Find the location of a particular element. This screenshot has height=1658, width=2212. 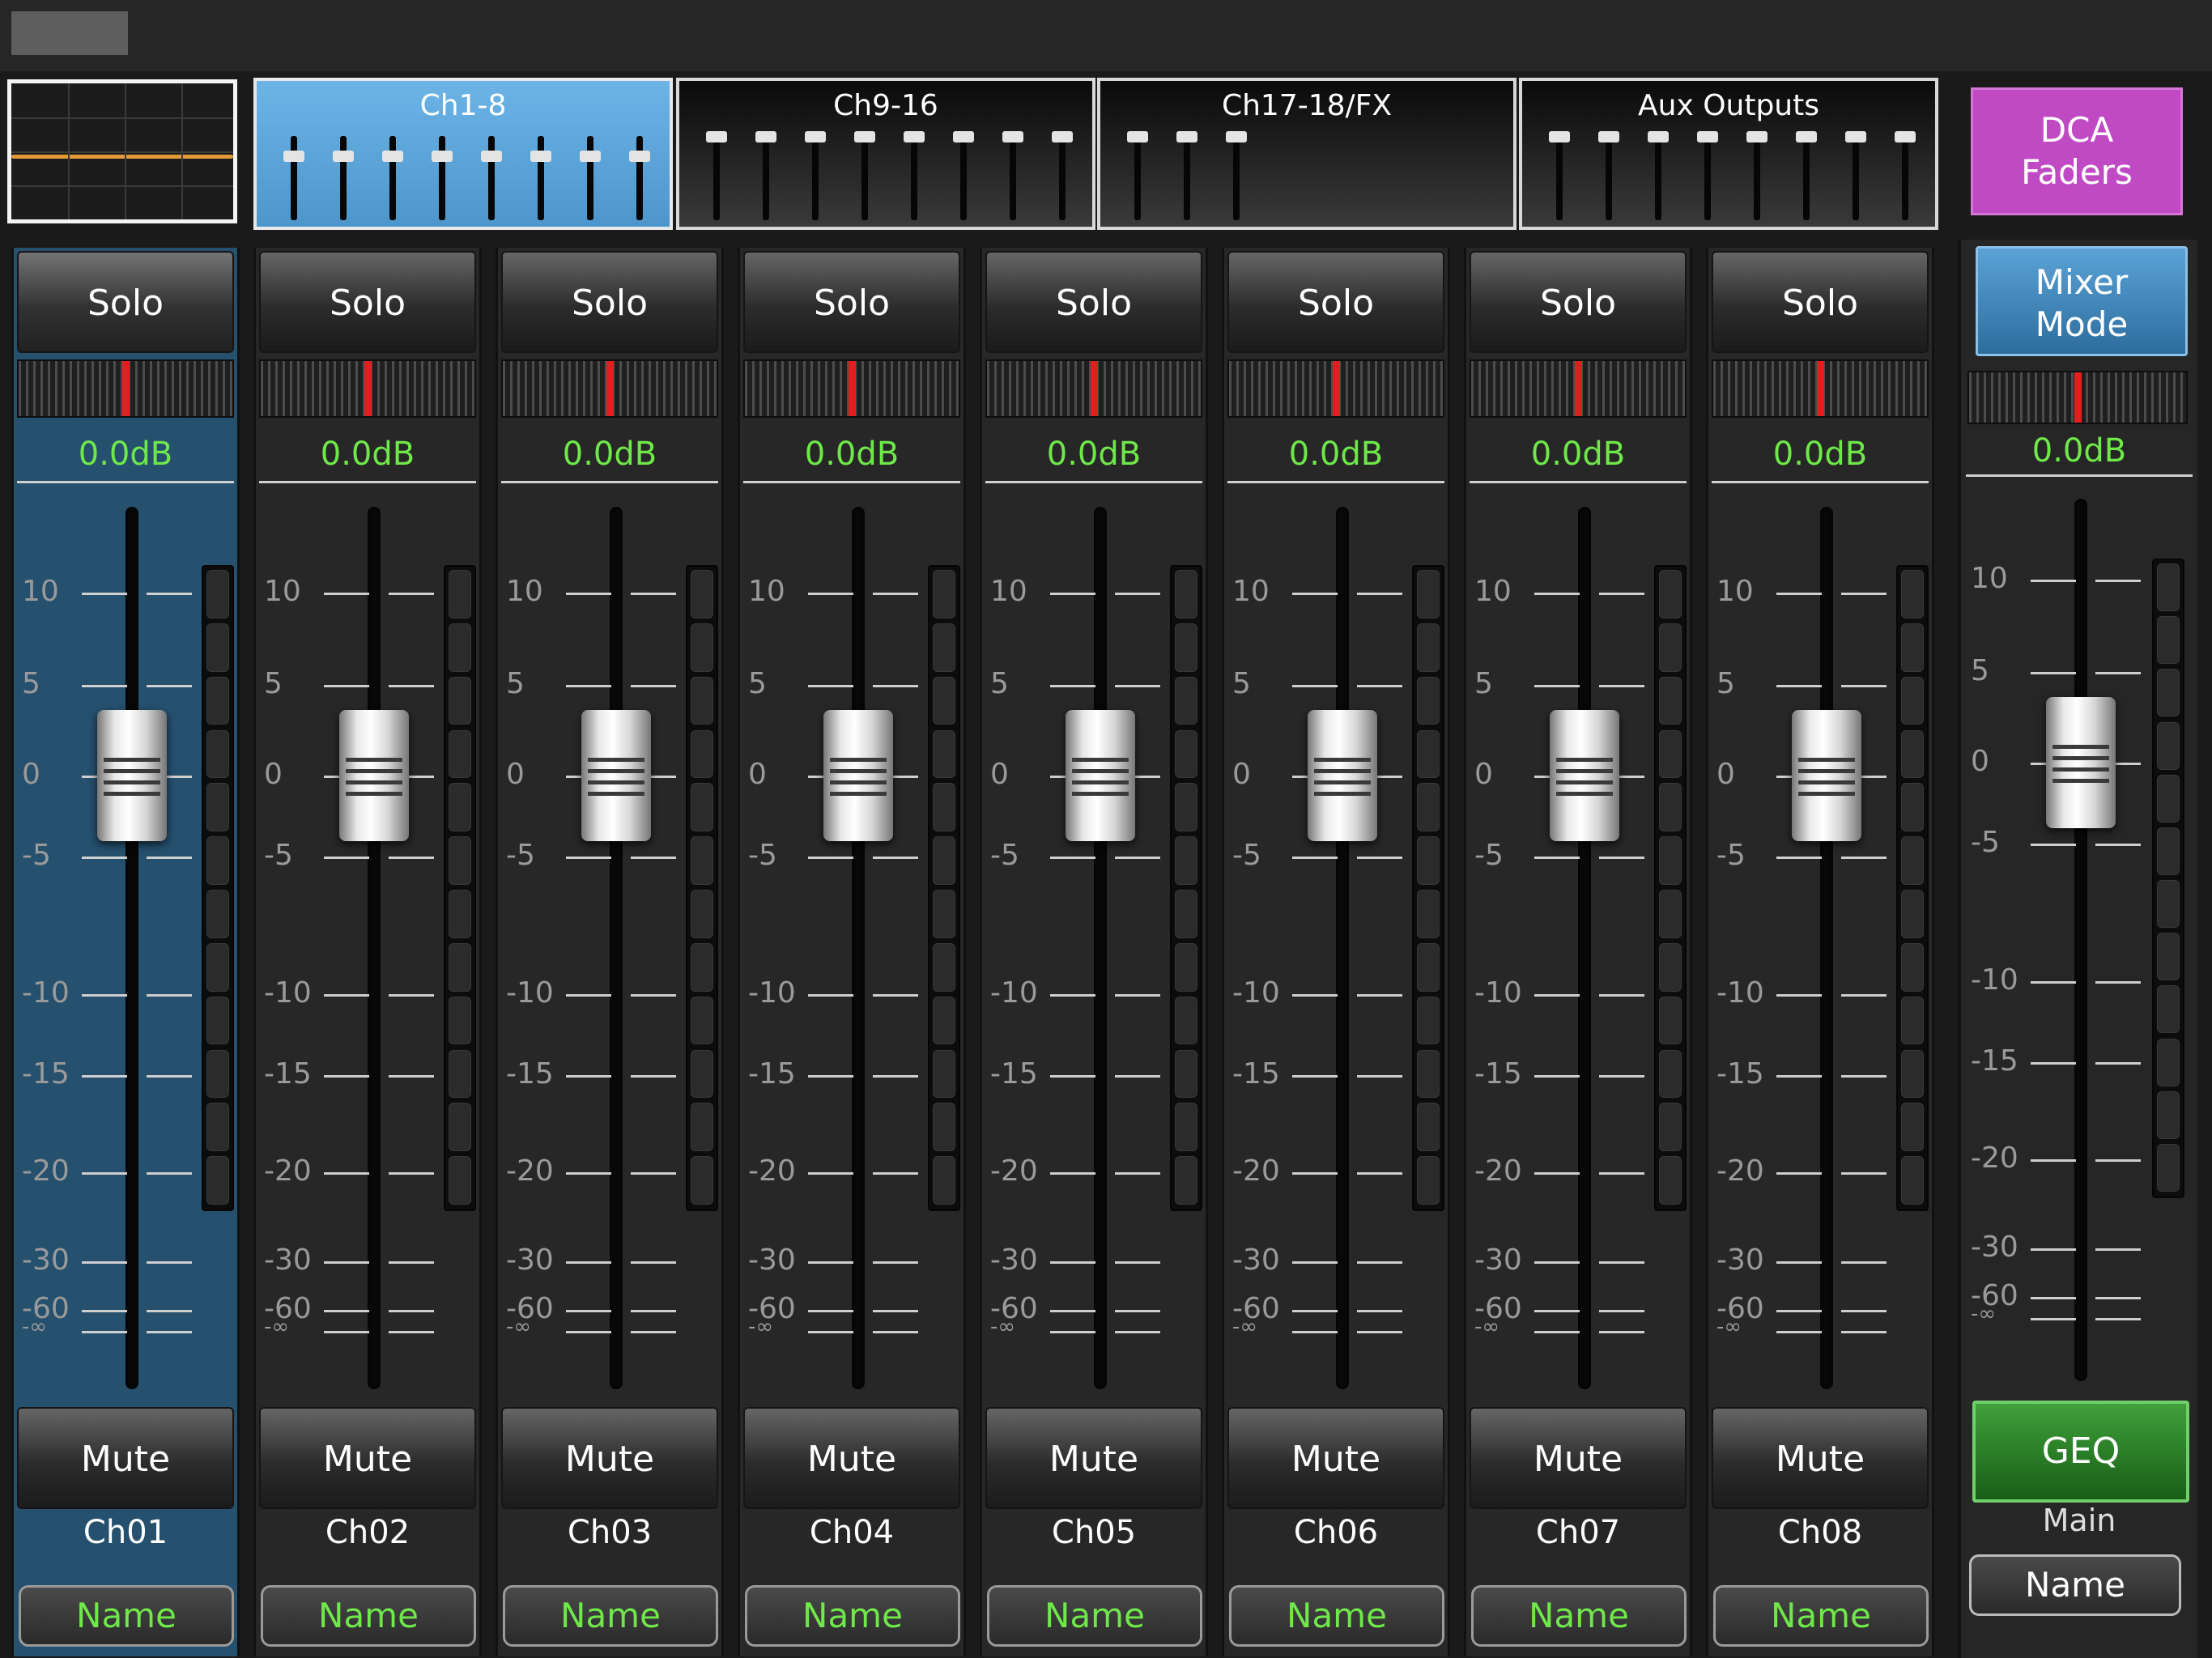

bank-tab-4: Aux Outputs is located at coordinates (1729, 154).